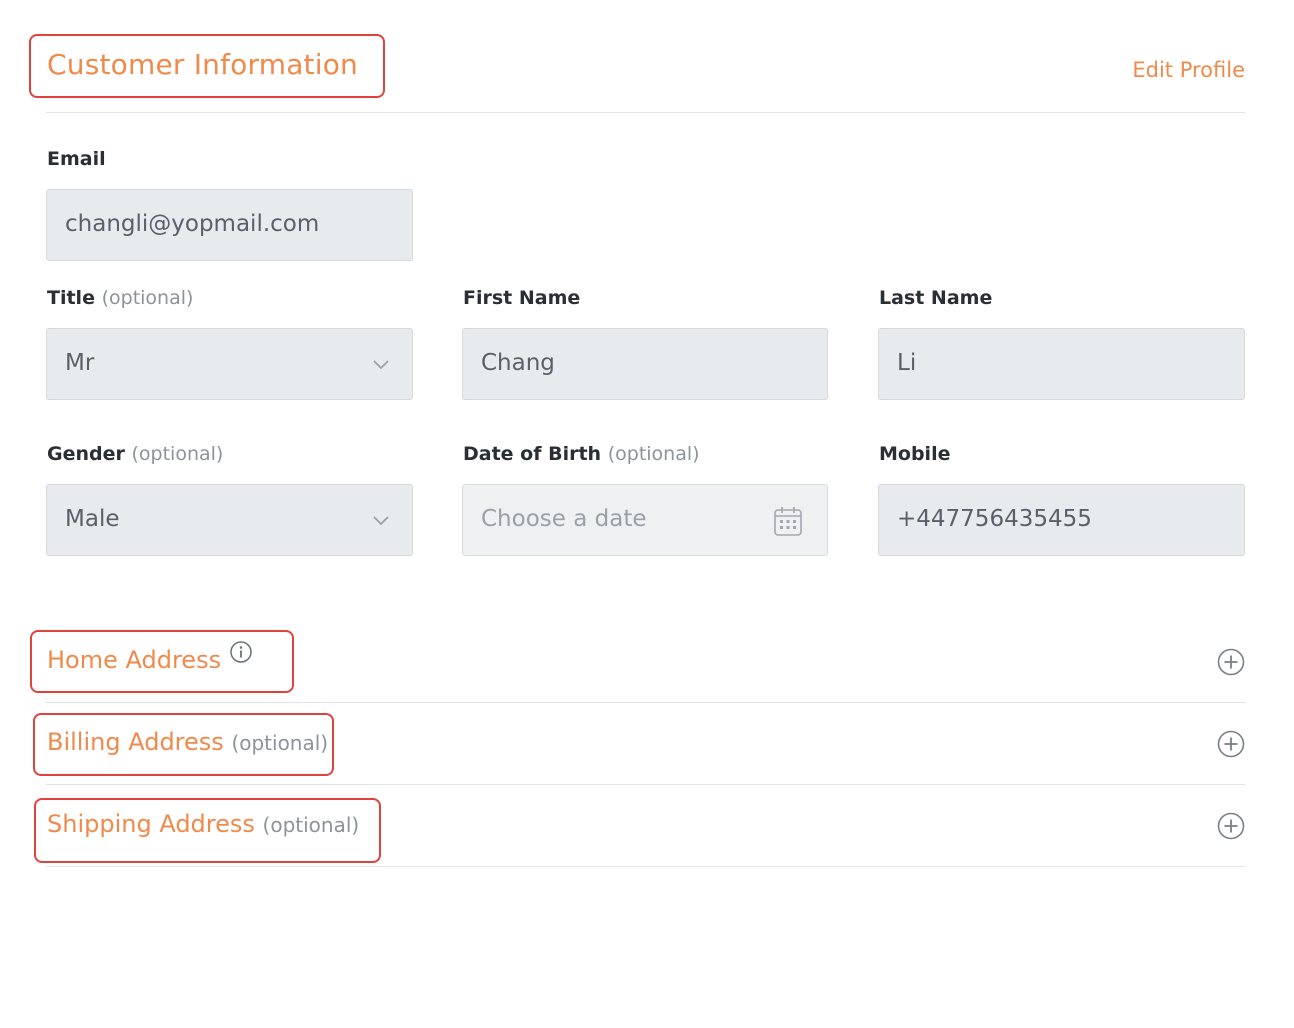  What do you see at coordinates (637, 70) in the screenshot?
I see `customer-info-header: Customer Information Edit Profile` at bounding box center [637, 70].